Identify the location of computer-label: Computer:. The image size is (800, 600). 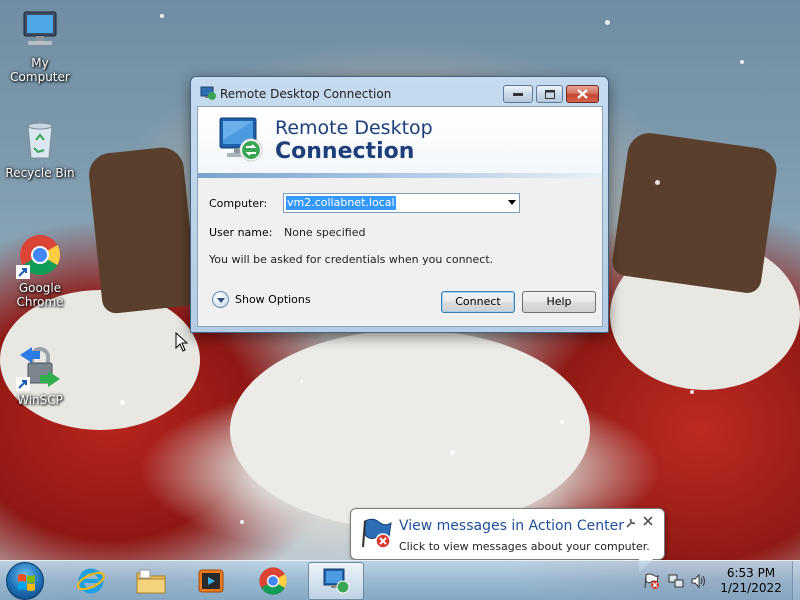
(238, 203).